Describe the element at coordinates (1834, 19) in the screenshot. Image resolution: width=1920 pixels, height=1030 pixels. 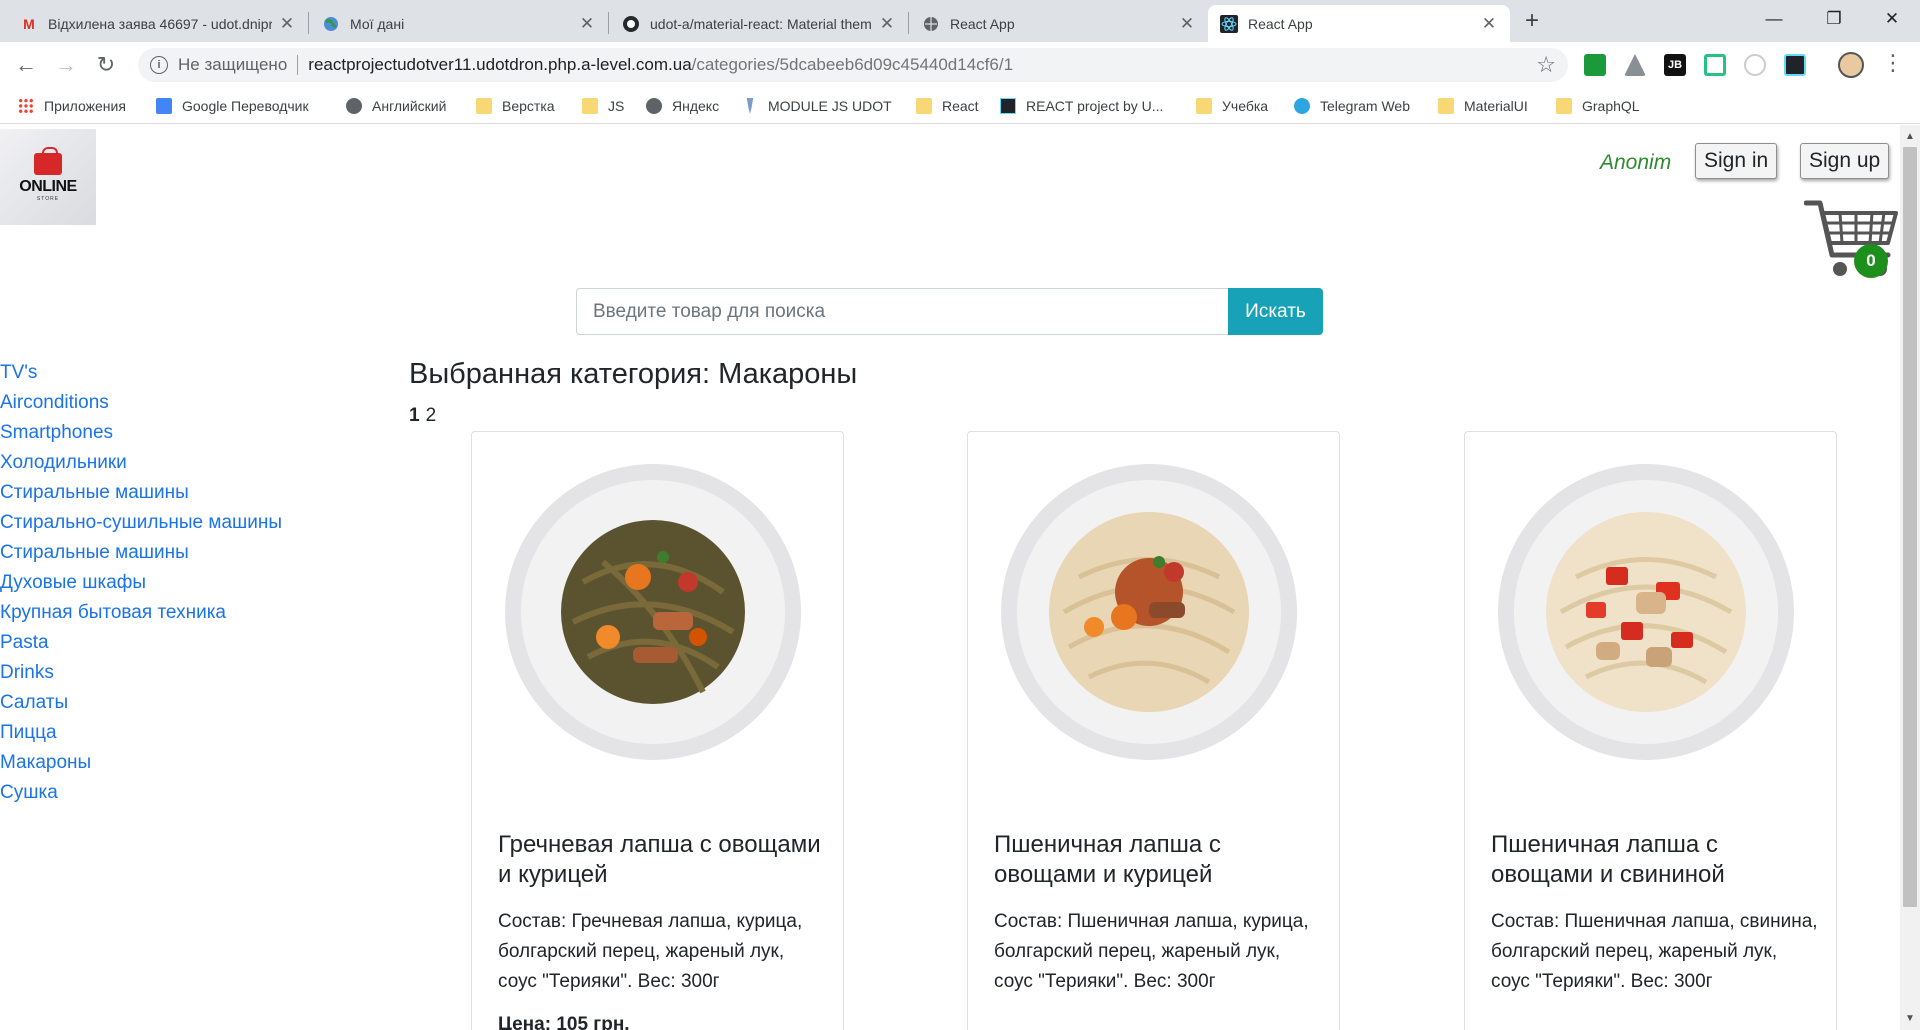
I see `maximize-icon: ❐` at that location.